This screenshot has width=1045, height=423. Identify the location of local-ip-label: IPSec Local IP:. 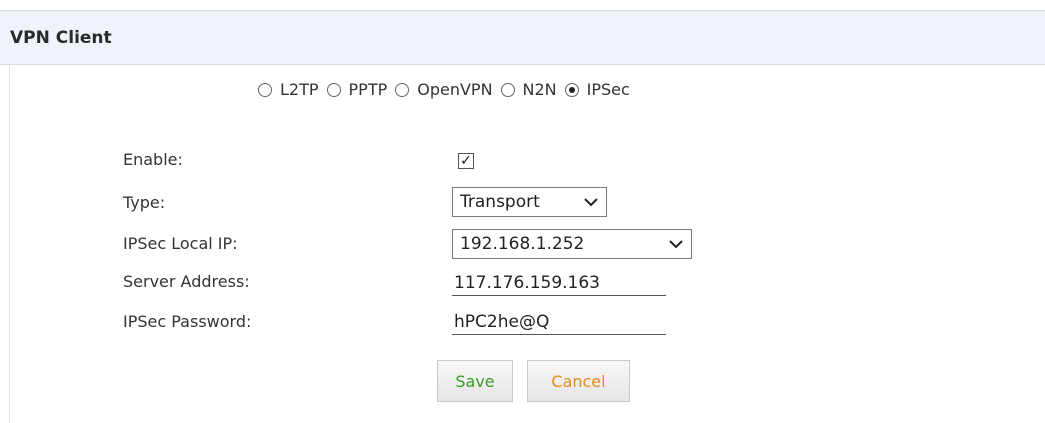
(180, 243).